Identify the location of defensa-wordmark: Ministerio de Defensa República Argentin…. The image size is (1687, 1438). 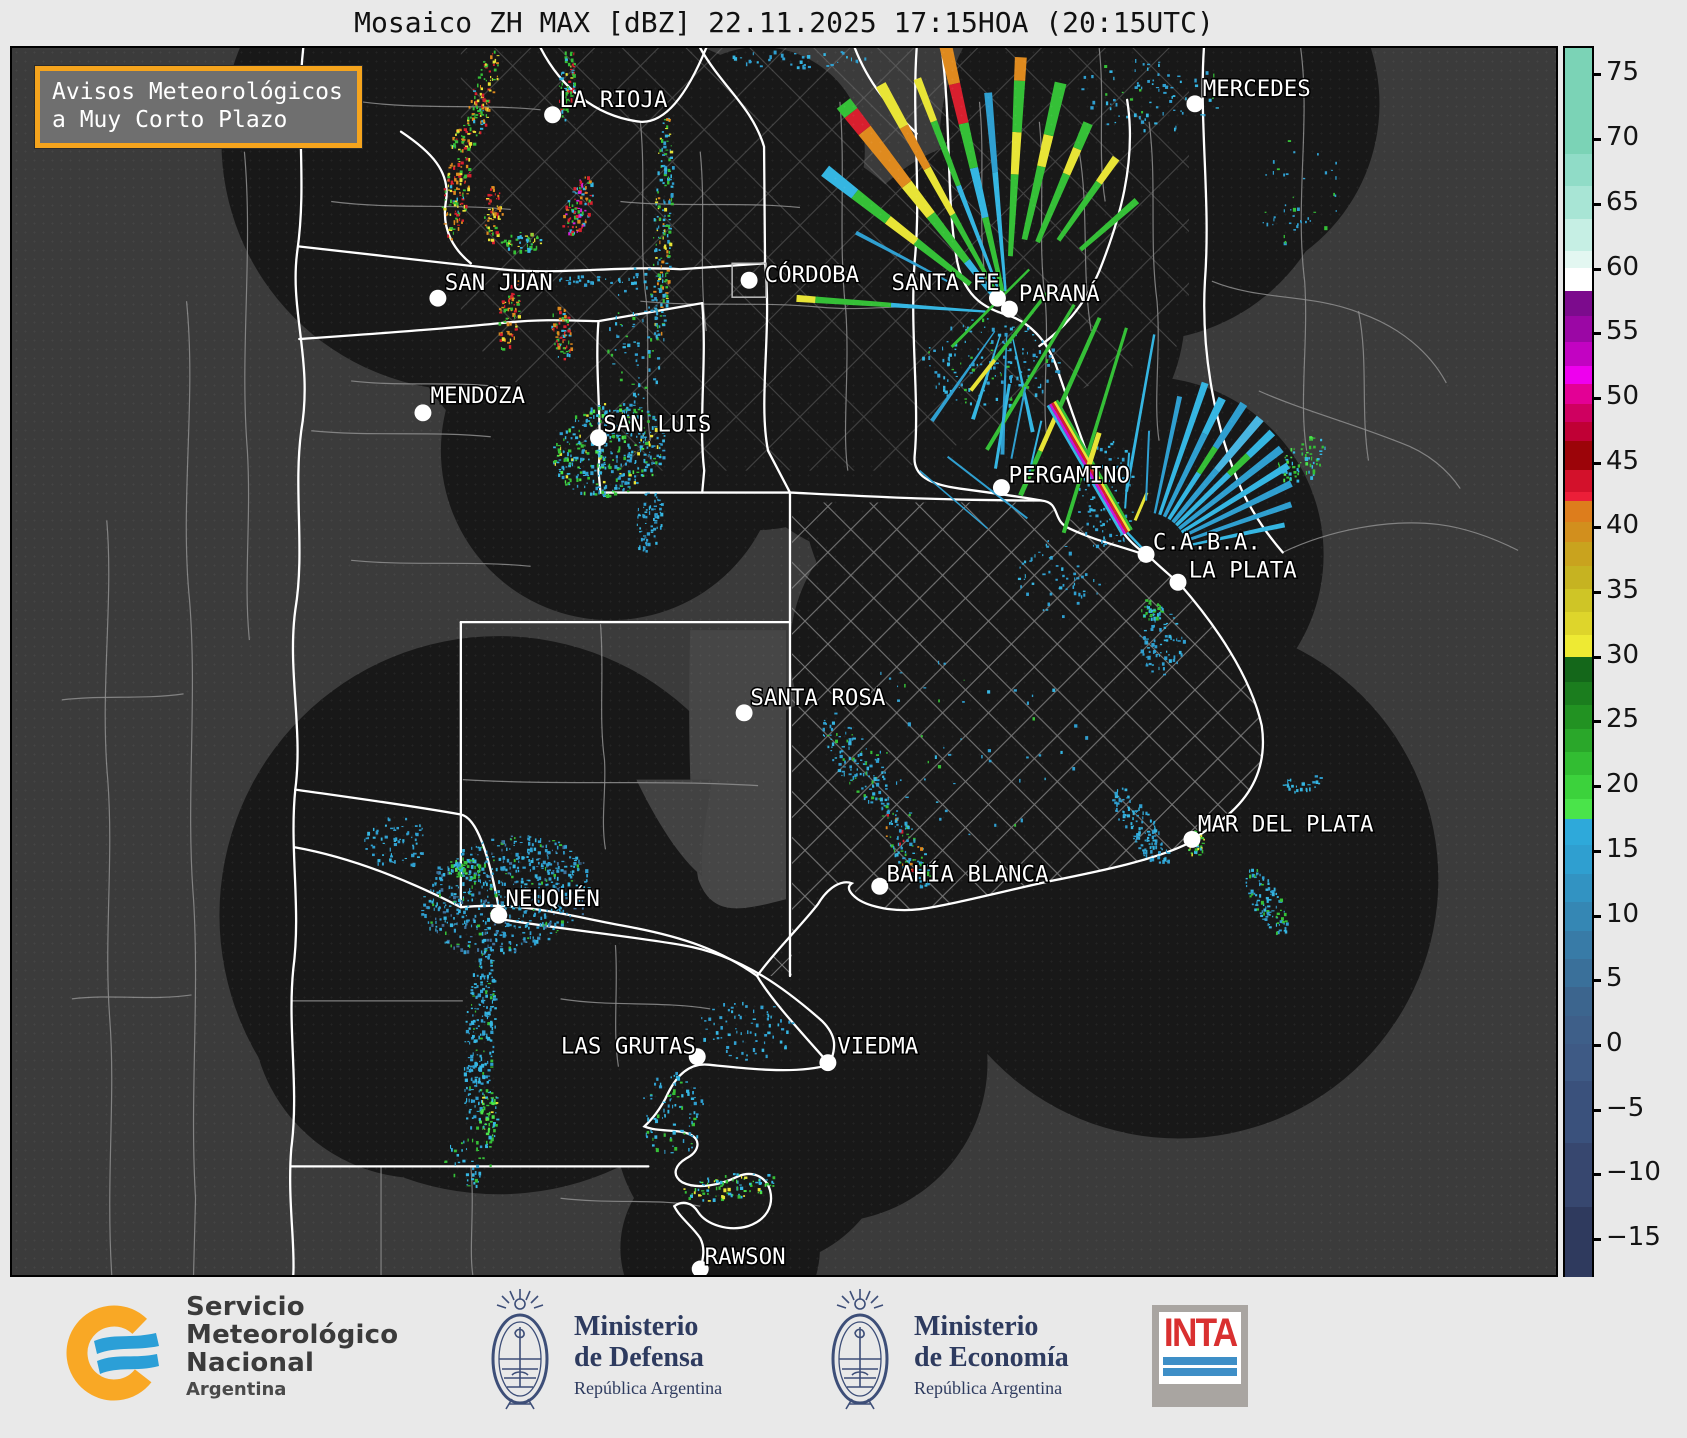
(648, 1355).